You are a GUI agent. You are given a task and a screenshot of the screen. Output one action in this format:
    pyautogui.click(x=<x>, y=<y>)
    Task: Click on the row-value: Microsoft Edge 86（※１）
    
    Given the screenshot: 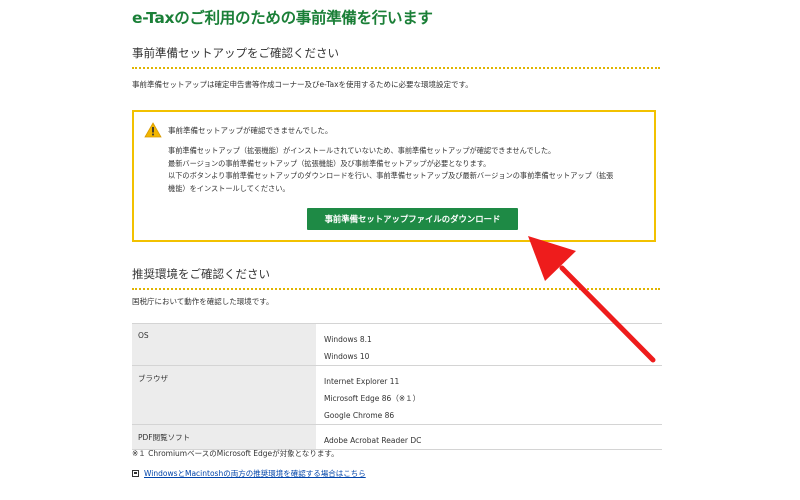 What is the action you would take?
    pyautogui.click(x=372, y=398)
    